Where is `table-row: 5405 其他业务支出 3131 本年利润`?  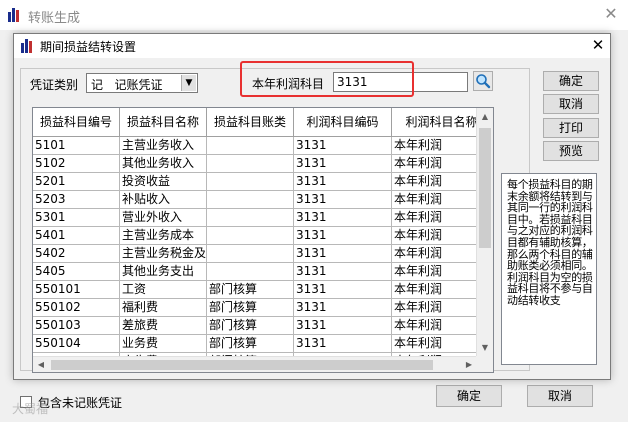 table-row: 5405 其他业务支出 3131 本年利润 is located at coordinates (255, 272).